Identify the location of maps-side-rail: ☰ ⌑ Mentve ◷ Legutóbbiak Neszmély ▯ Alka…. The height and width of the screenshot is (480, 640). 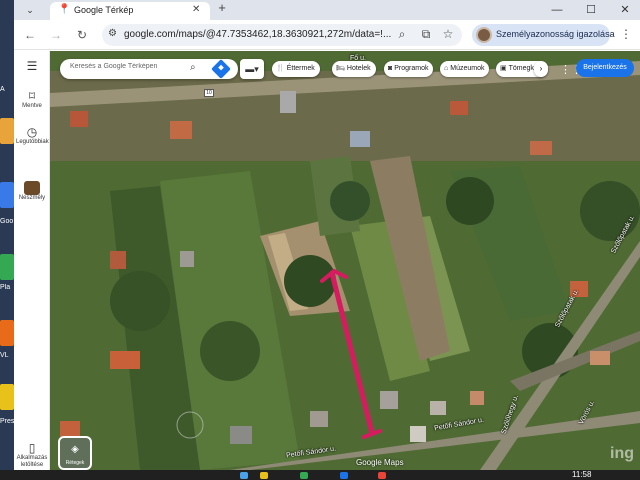
(32, 260).